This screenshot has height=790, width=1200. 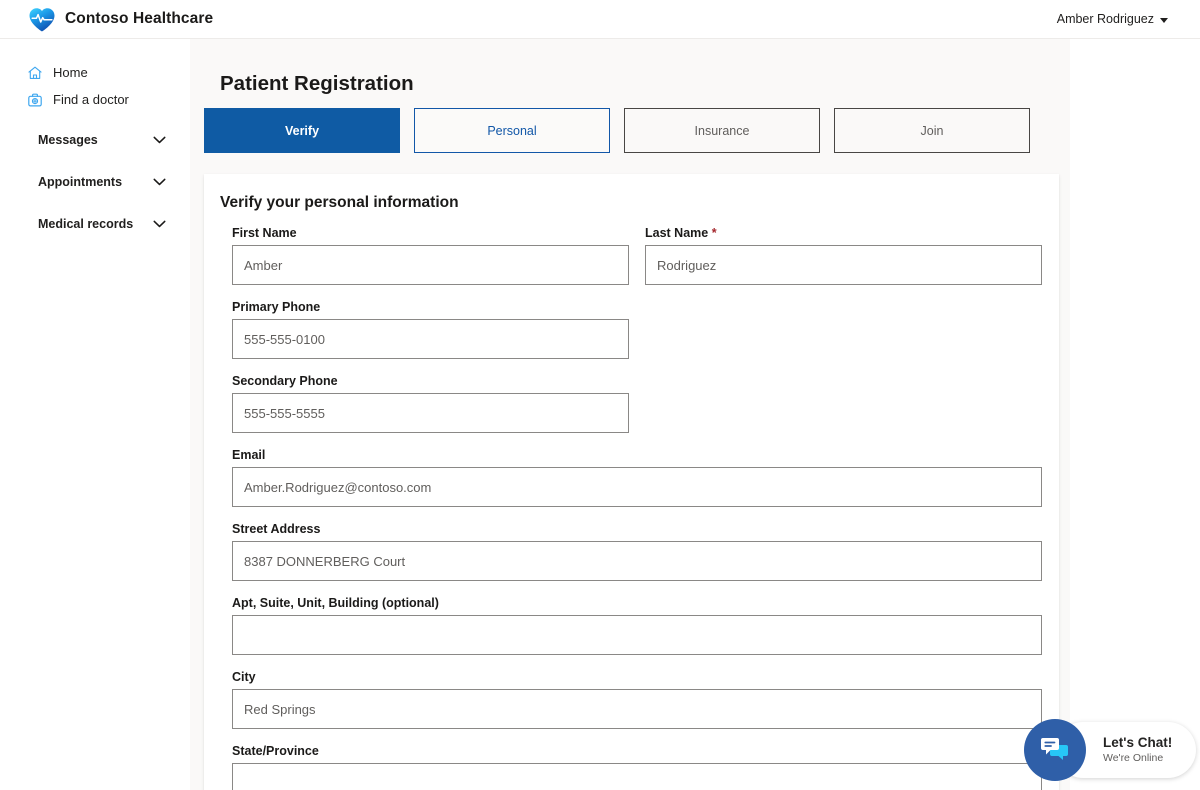 What do you see at coordinates (1105, 19) in the screenshot?
I see `user-menu-label: Amber Rodriguez` at bounding box center [1105, 19].